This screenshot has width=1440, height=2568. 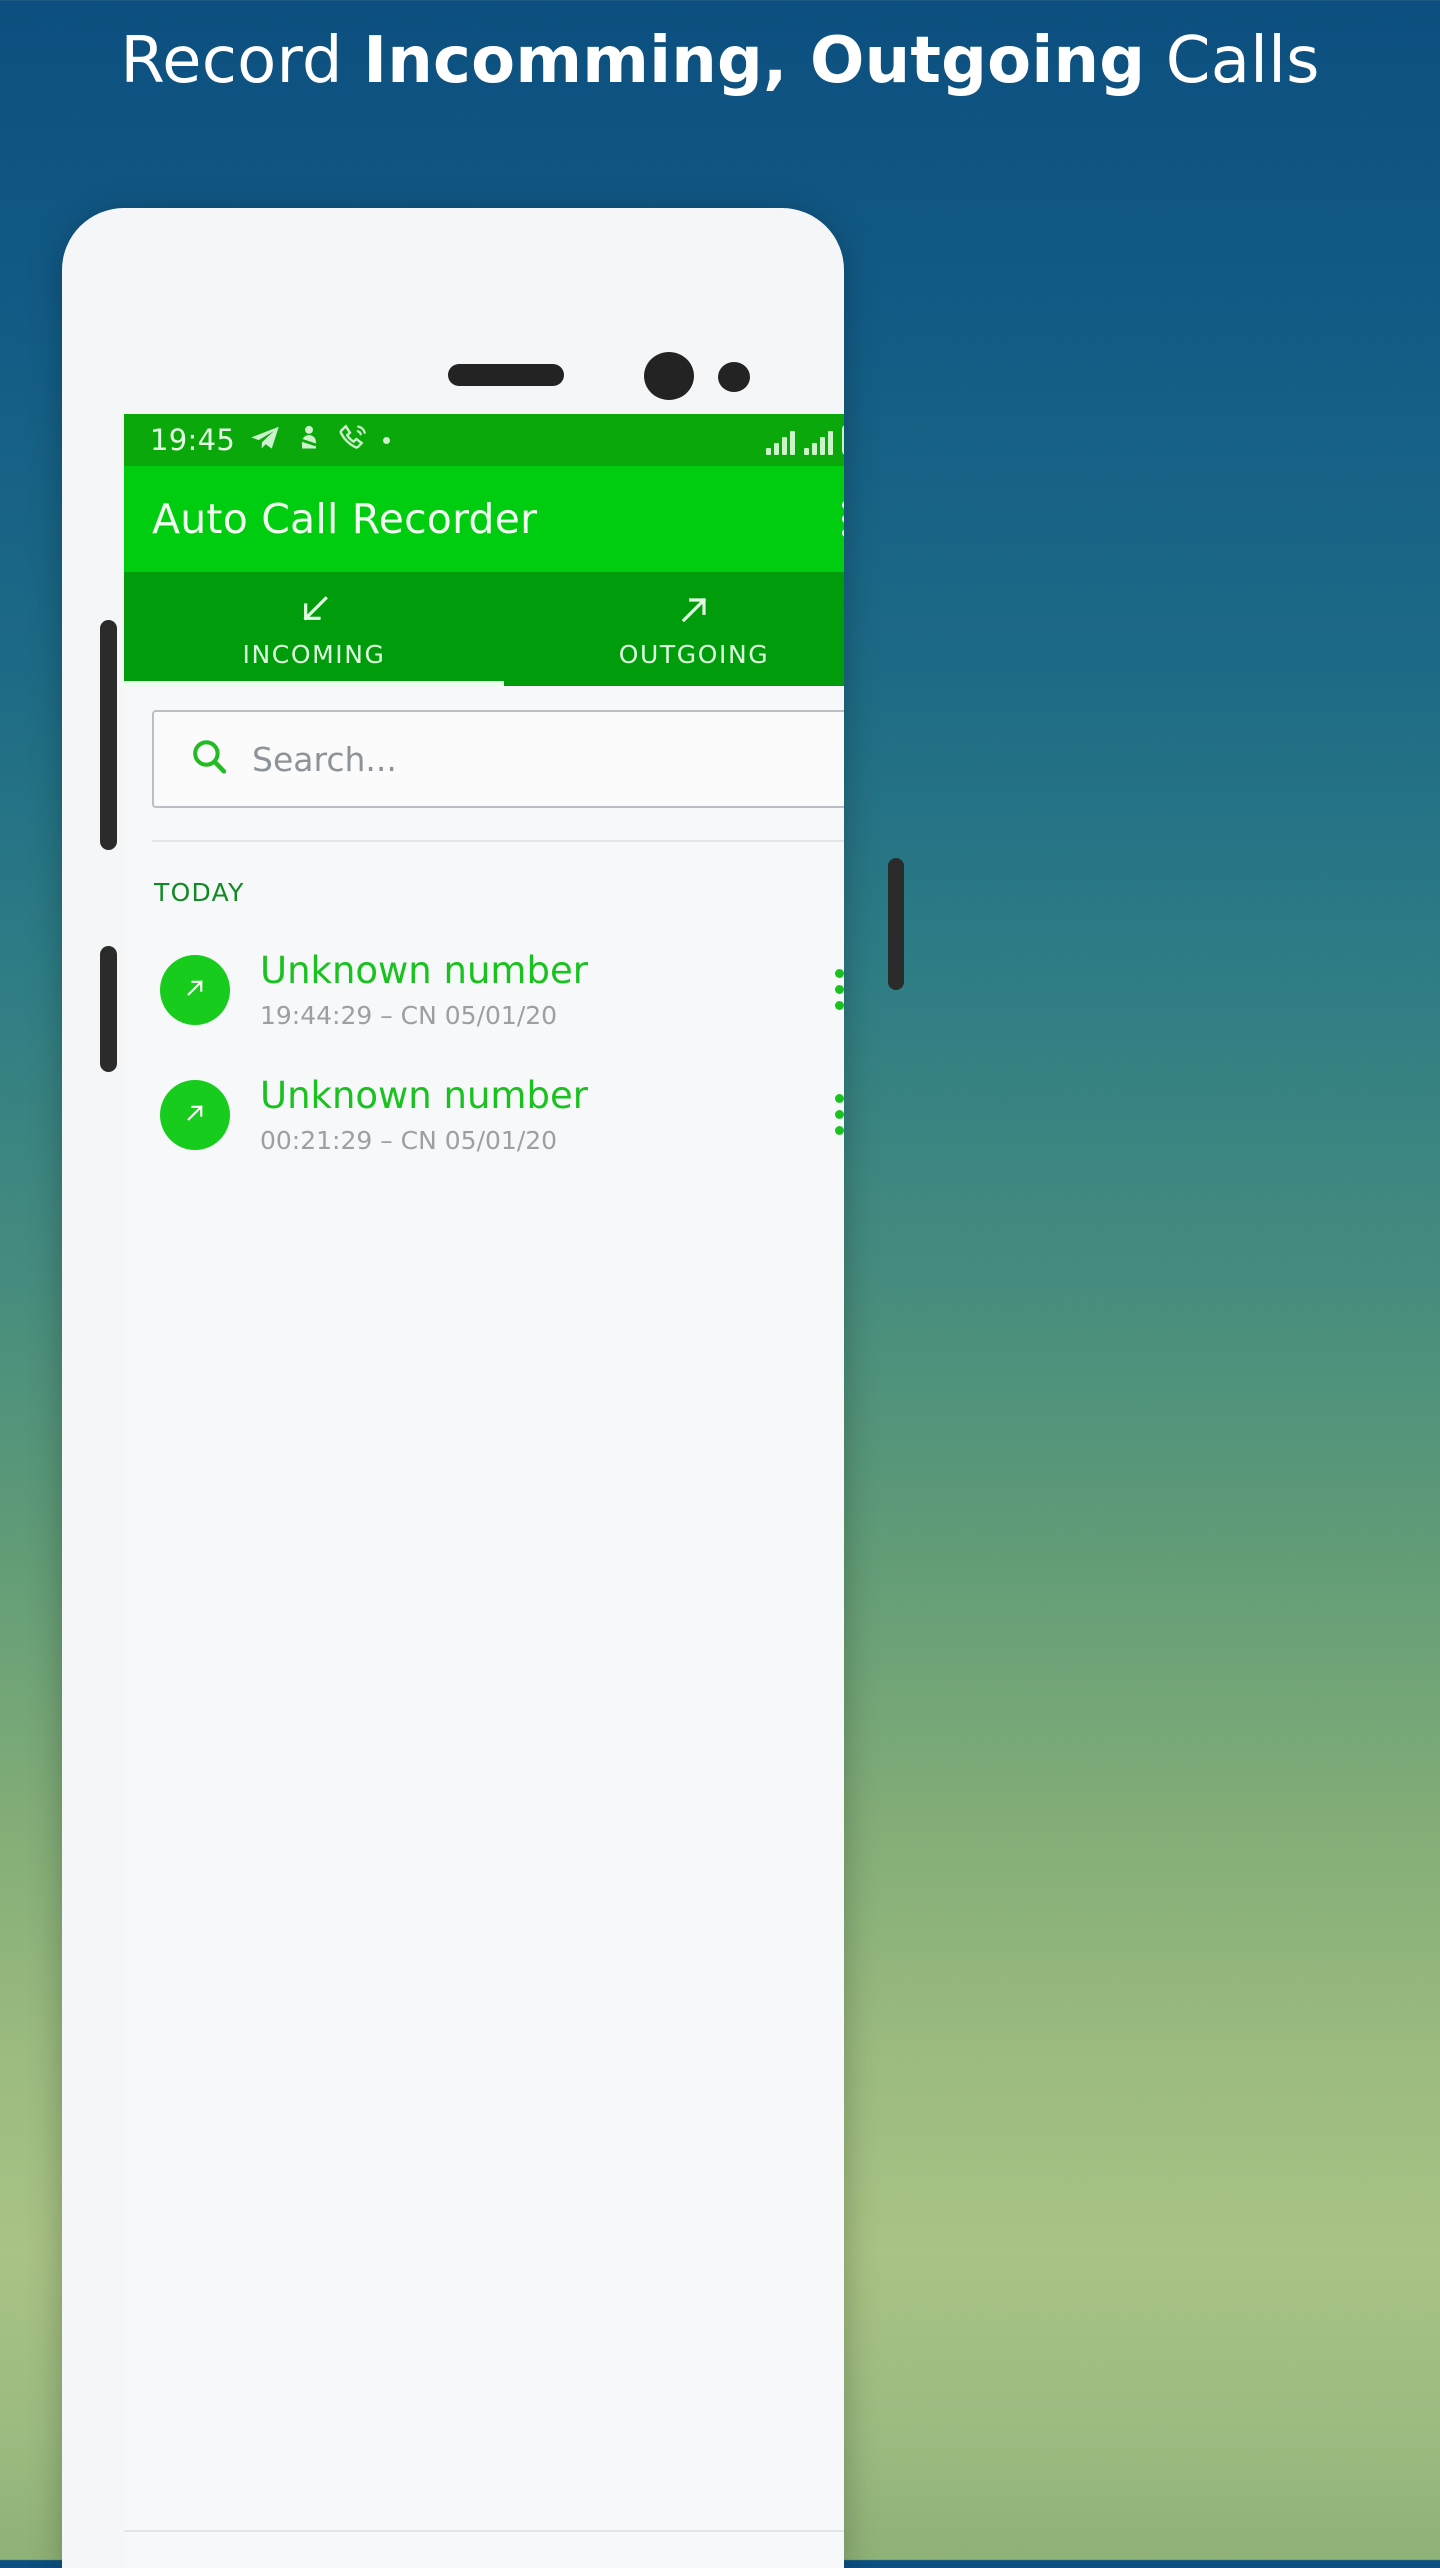 I want to click on telegram-icon, so click(x=265, y=440).